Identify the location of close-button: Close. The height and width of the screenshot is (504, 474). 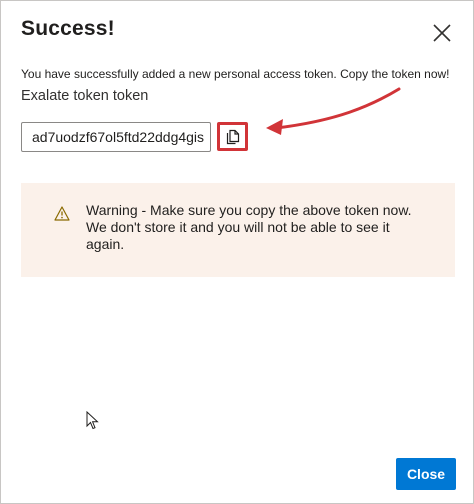
(426, 474).